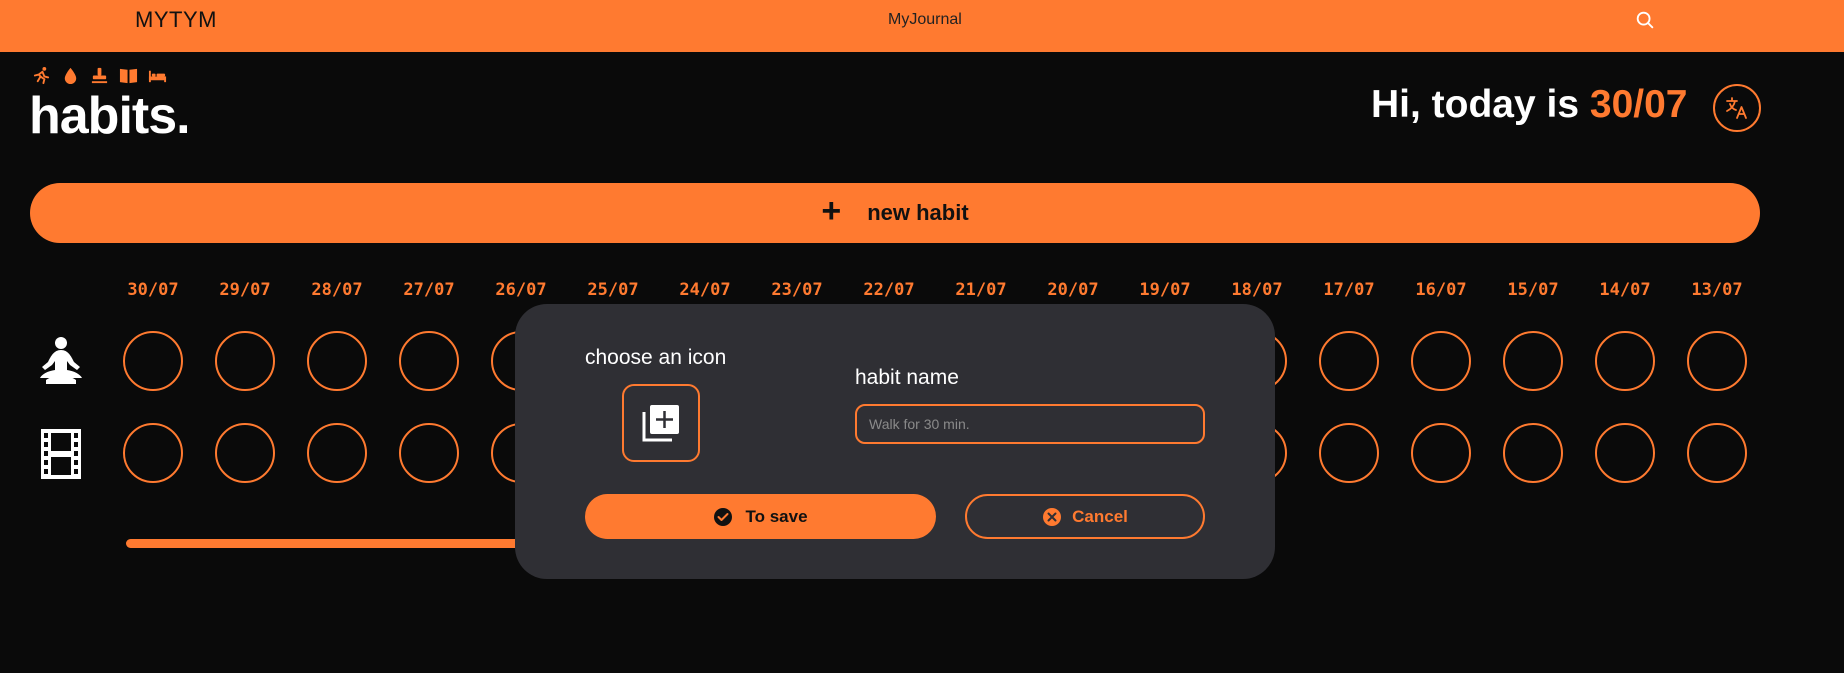  Describe the element at coordinates (1638, 104) in the screenshot. I see `today-date: 30/07` at that location.